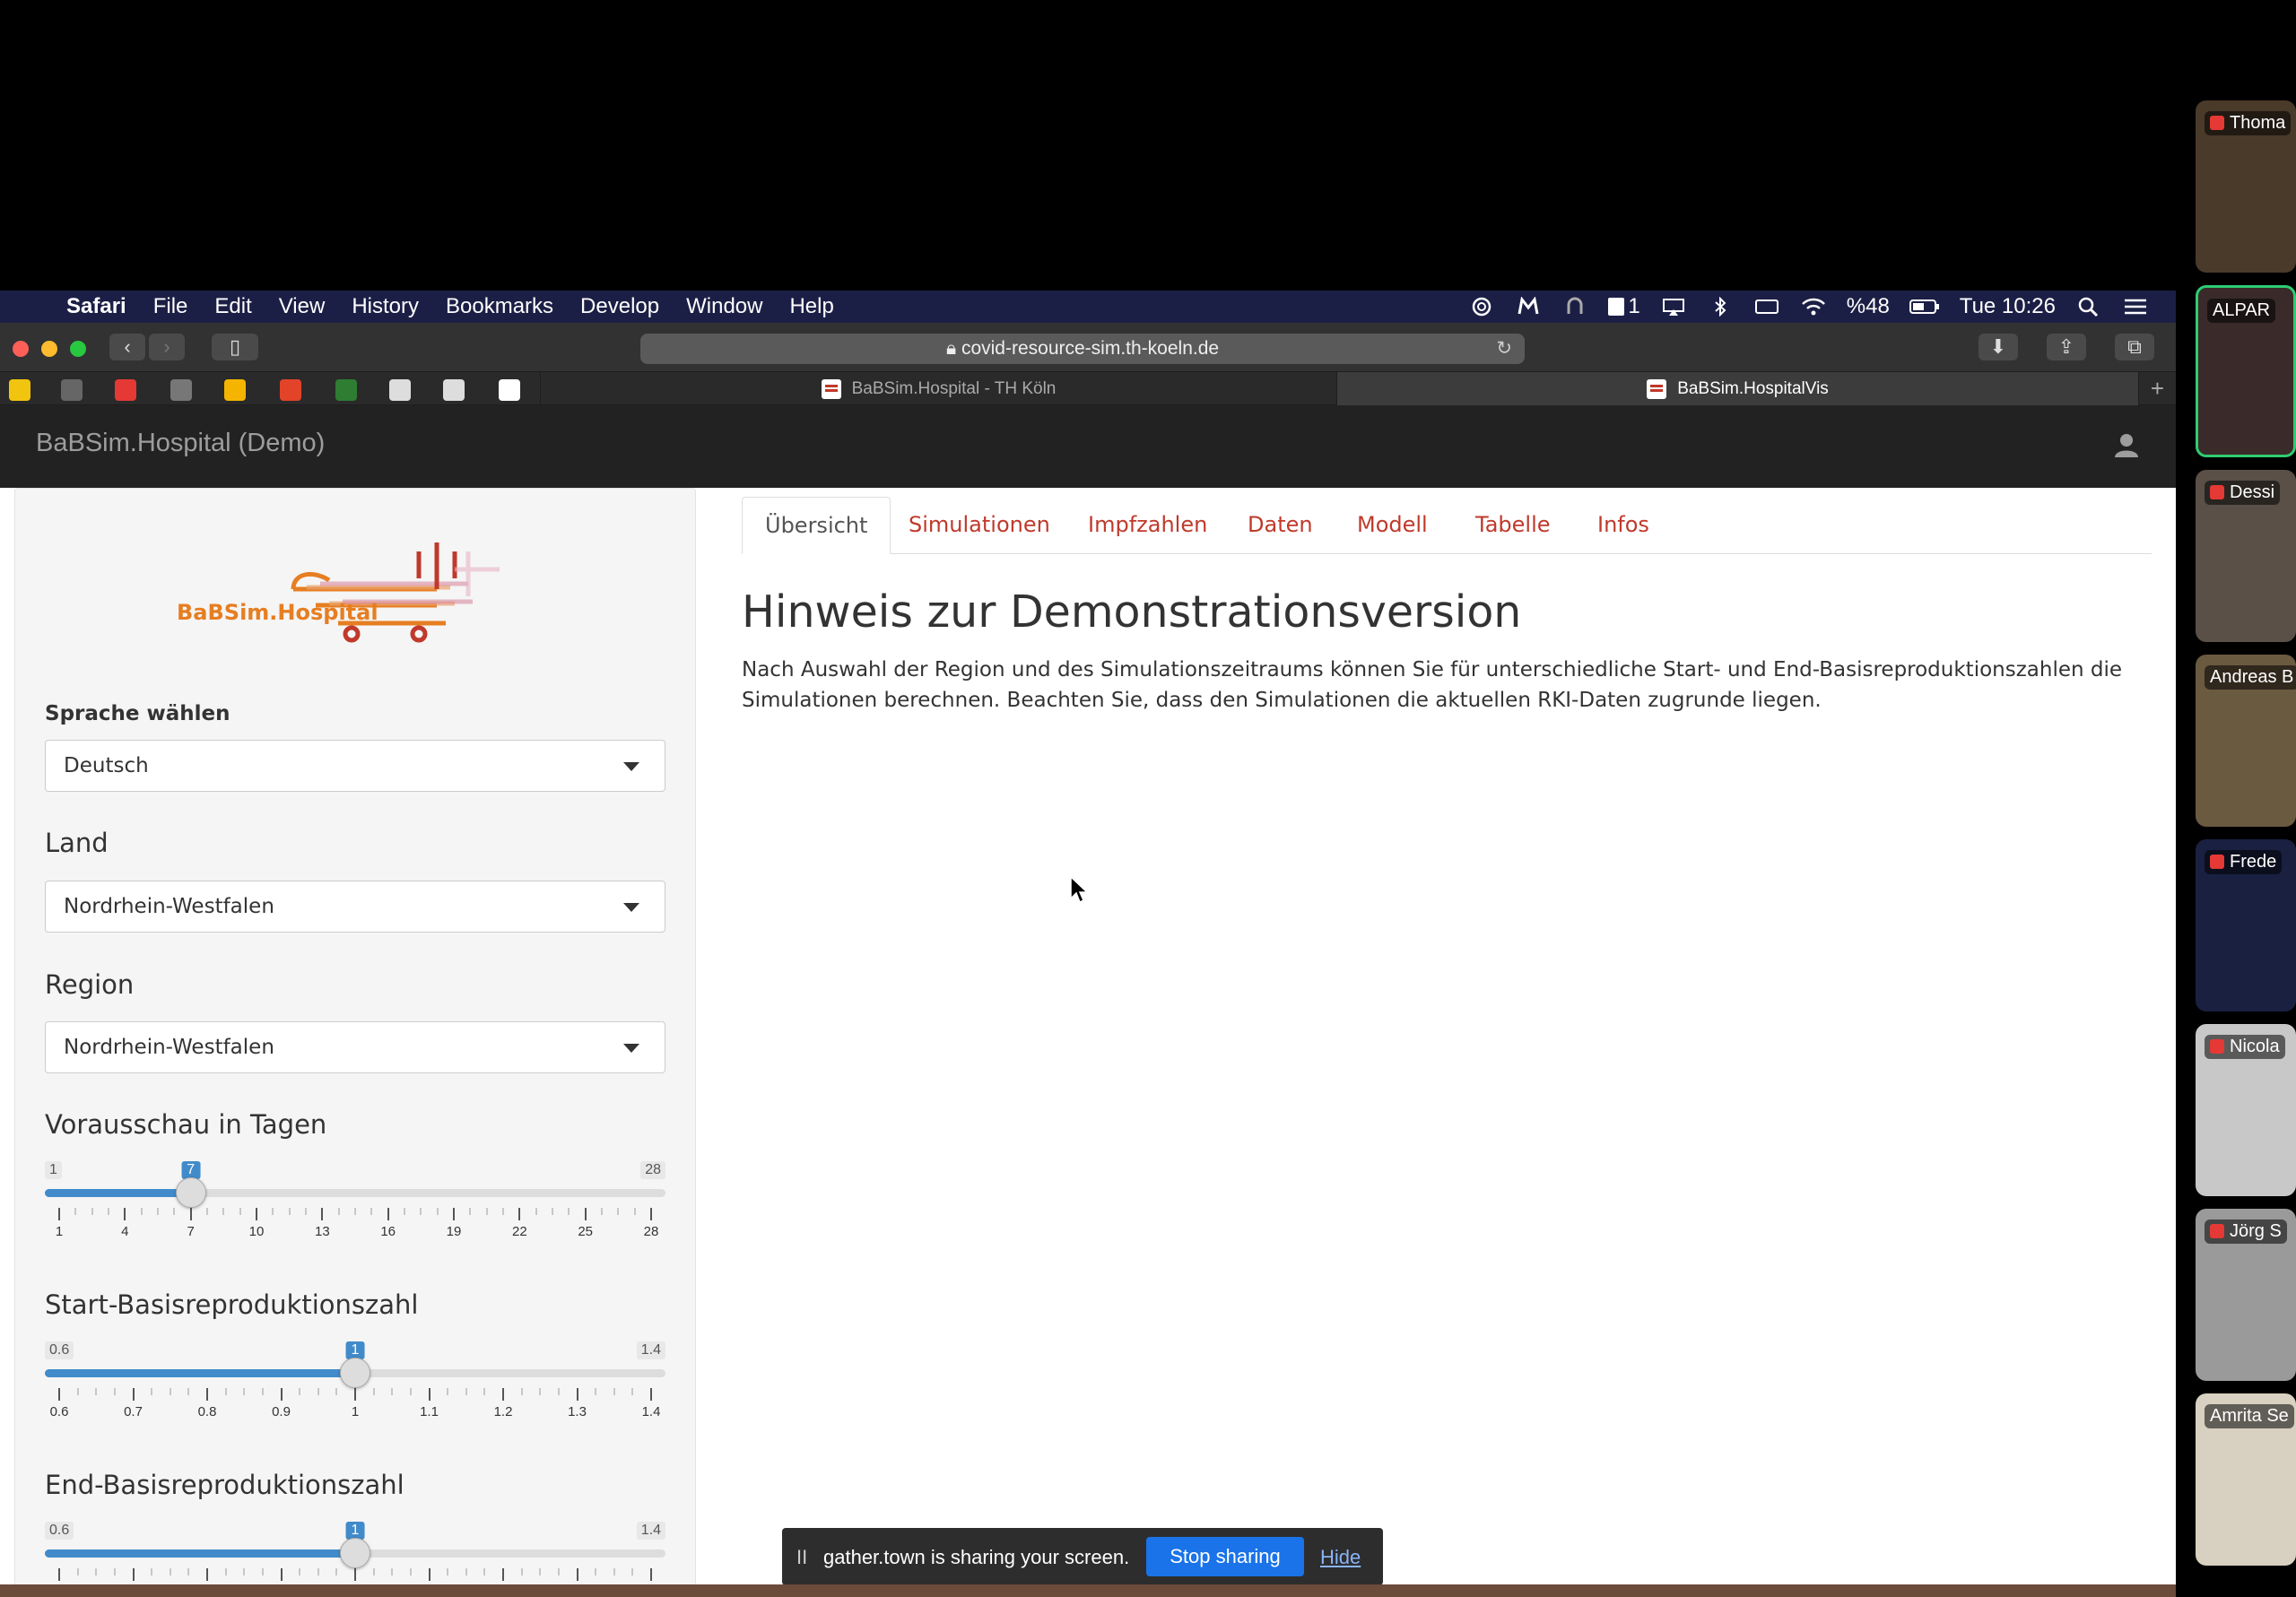 The image size is (2296, 1597). I want to click on battery-percent: %48, so click(1868, 306).